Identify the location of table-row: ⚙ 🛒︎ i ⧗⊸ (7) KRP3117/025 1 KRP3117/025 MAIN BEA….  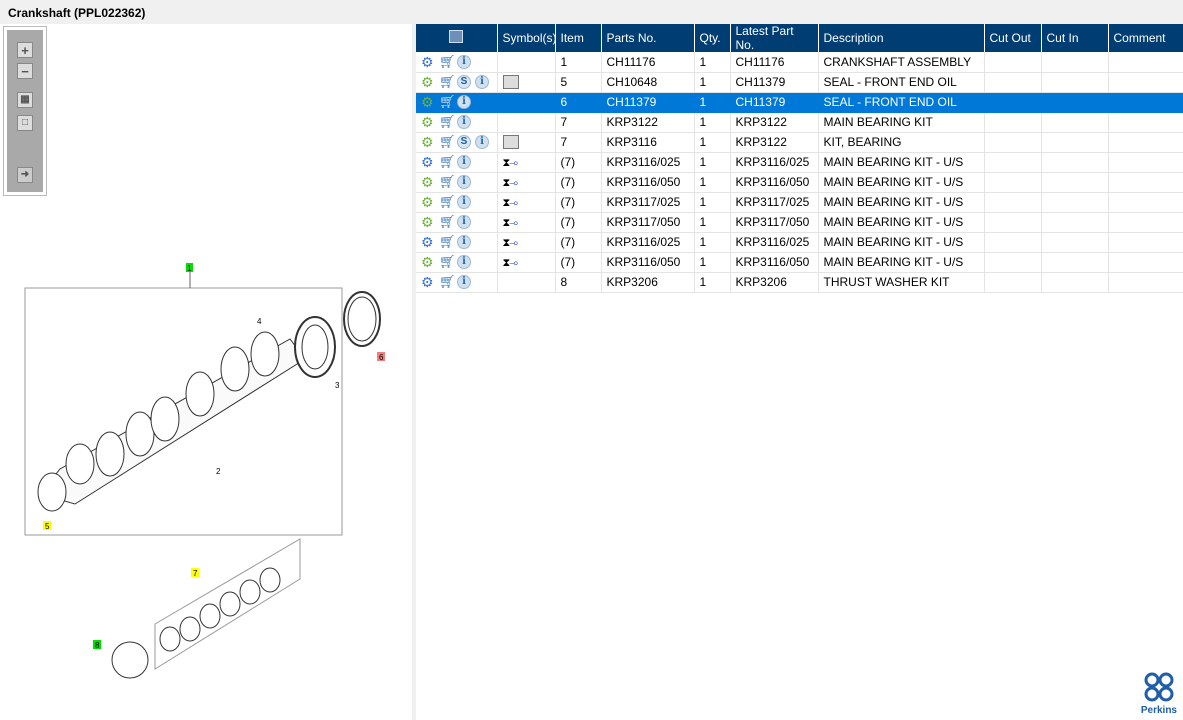
(799, 202).